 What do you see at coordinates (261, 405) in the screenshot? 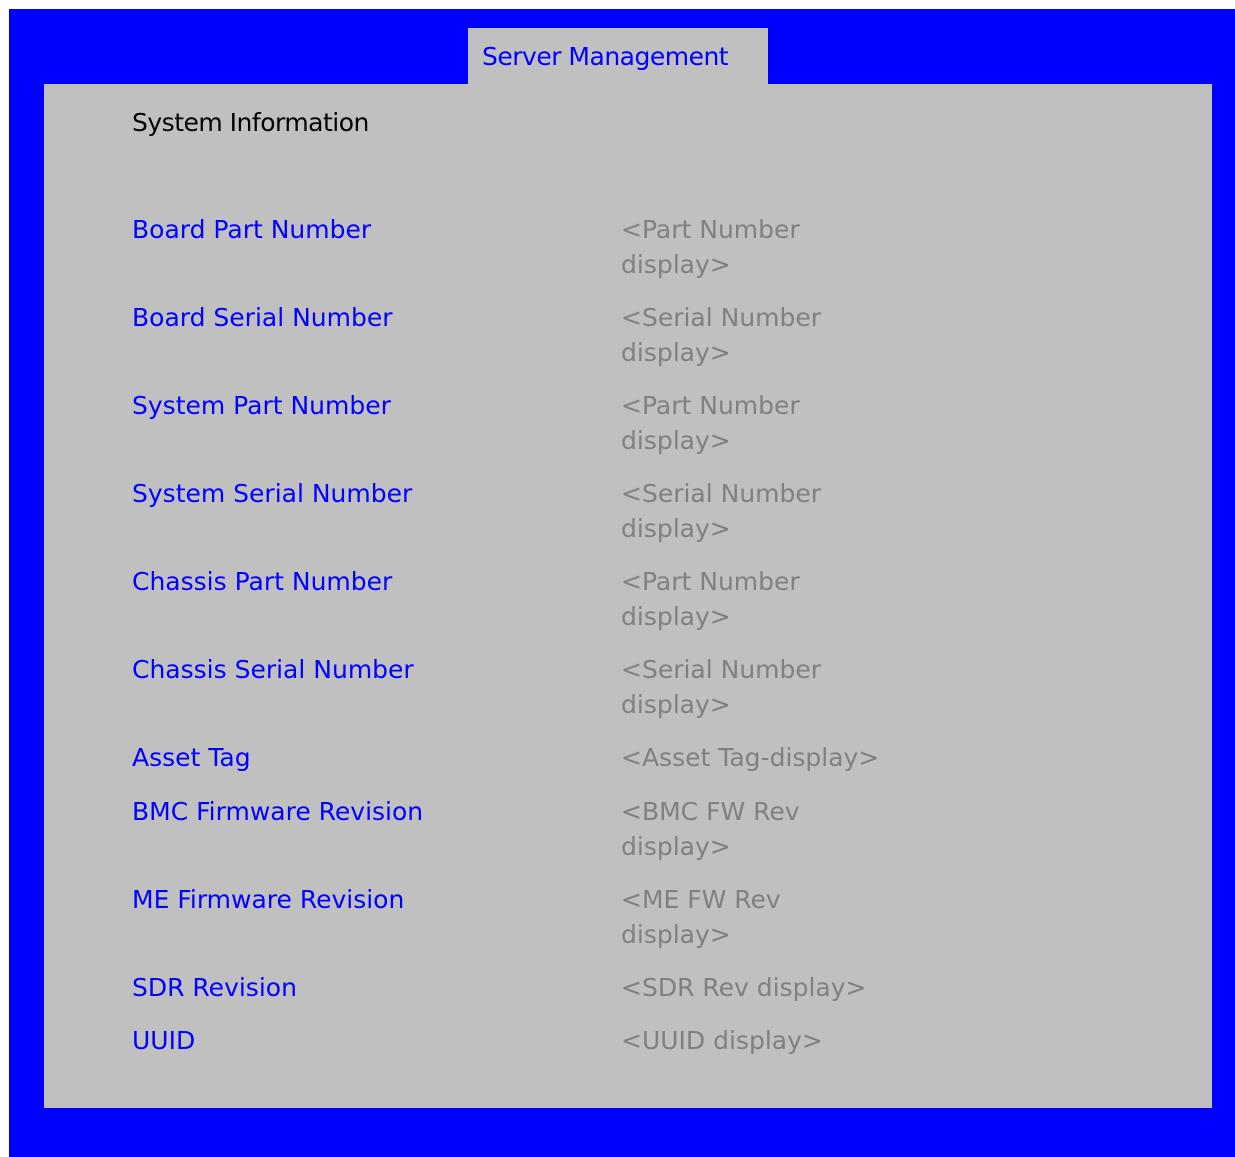
I see `setting-label: System Part Number` at bounding box center [261, 405].